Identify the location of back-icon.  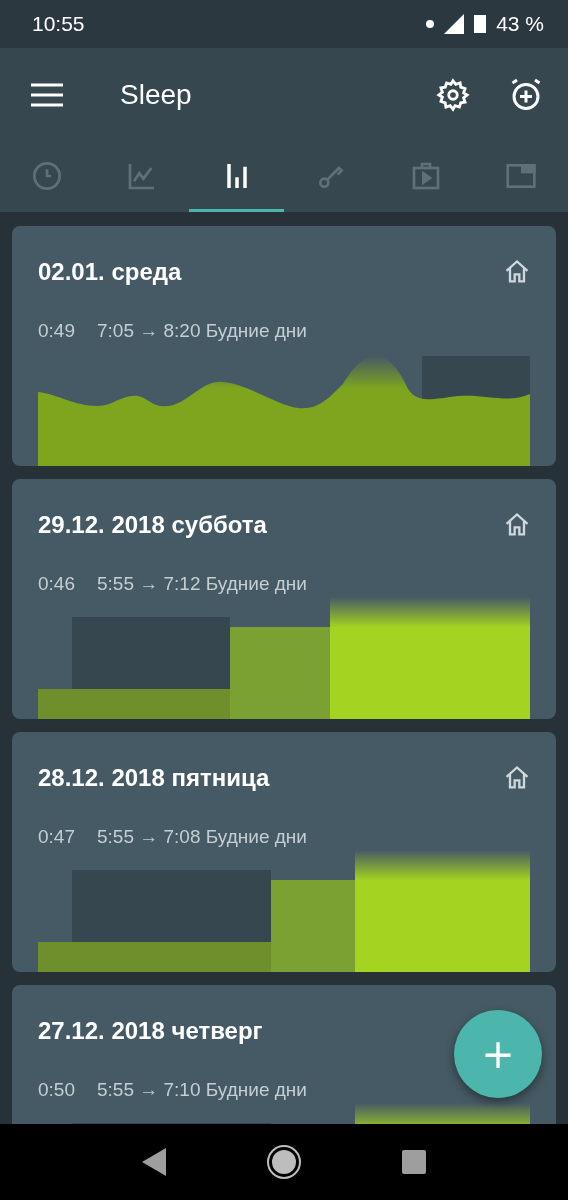
(154, 1162).